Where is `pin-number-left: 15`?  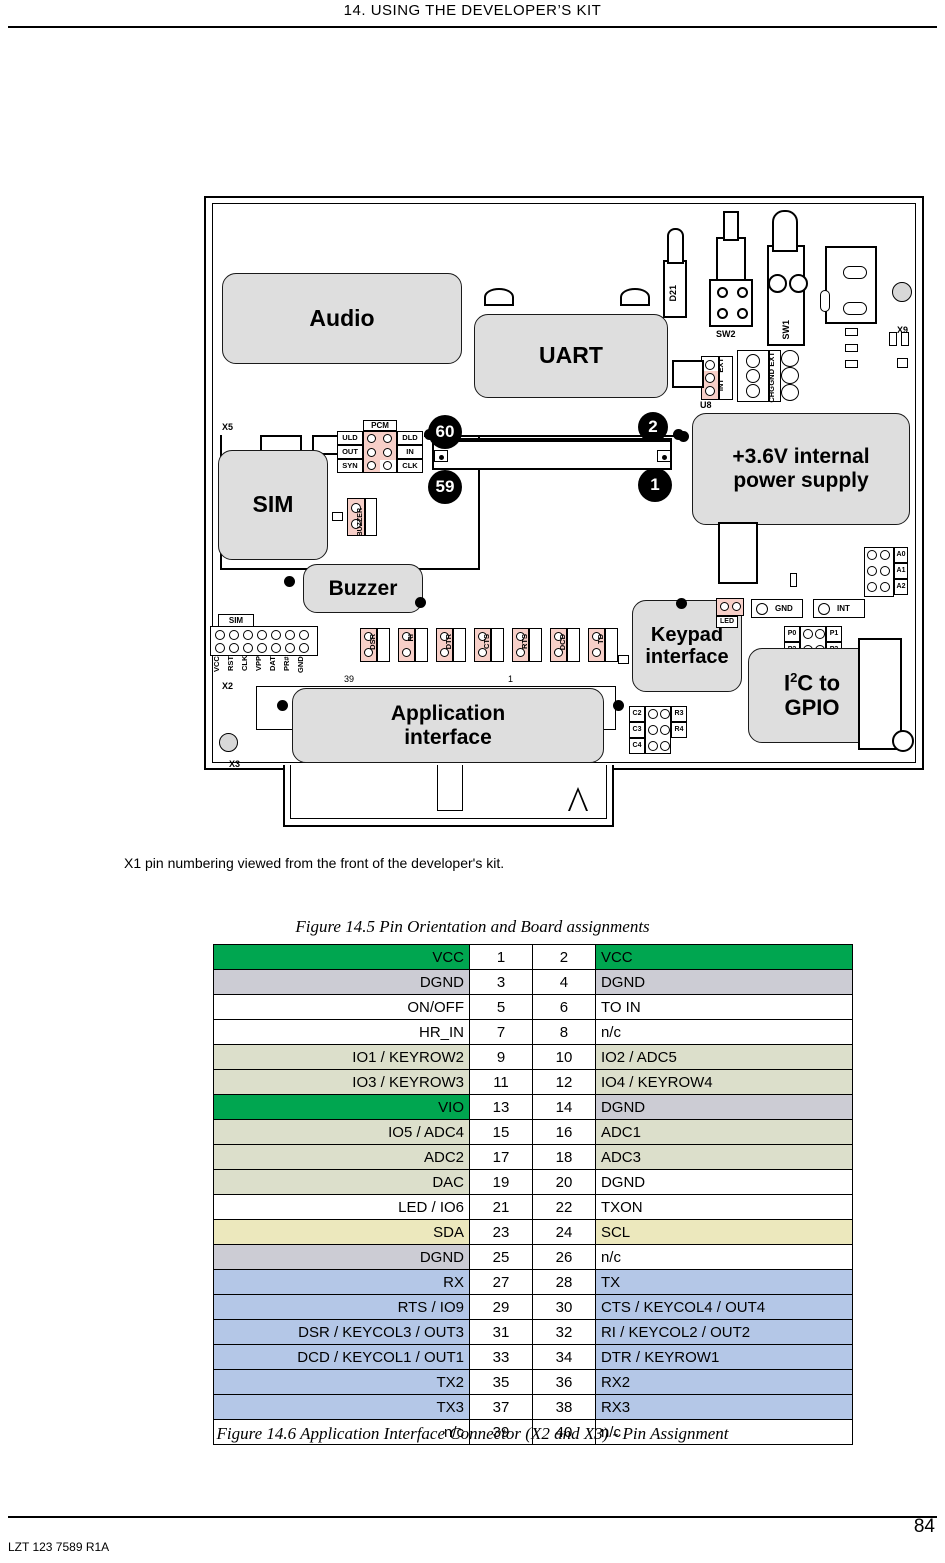
pin-number-left: 15 is located at coordinates (501, 1132).